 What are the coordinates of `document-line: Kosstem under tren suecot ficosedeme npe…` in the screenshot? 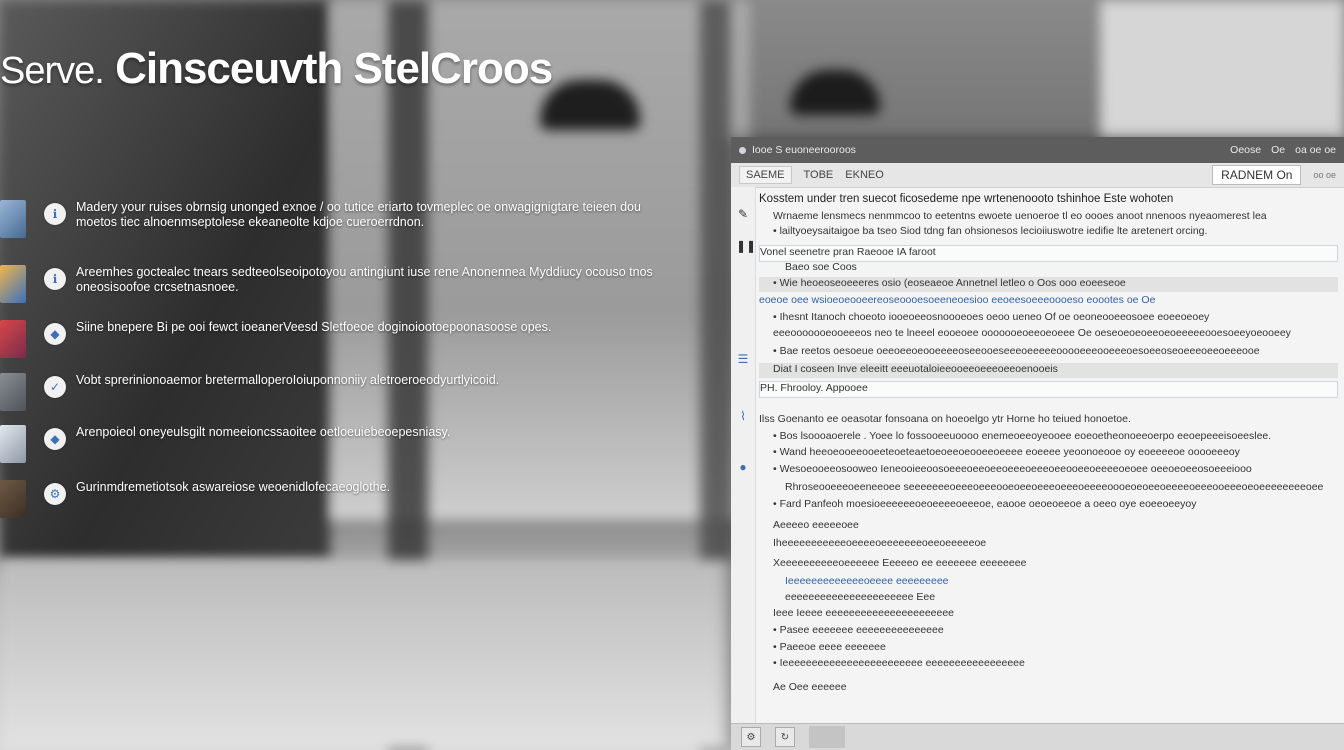 It's located at (966, 199).